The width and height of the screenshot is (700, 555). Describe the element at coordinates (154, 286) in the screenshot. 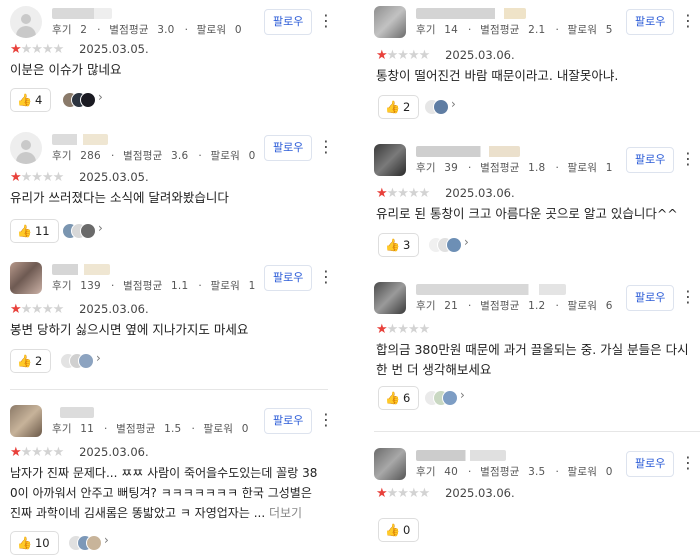

I see `reviewer-stats: 후기 139 · 별점평균 1.1 · 팔로워 1` at that location.